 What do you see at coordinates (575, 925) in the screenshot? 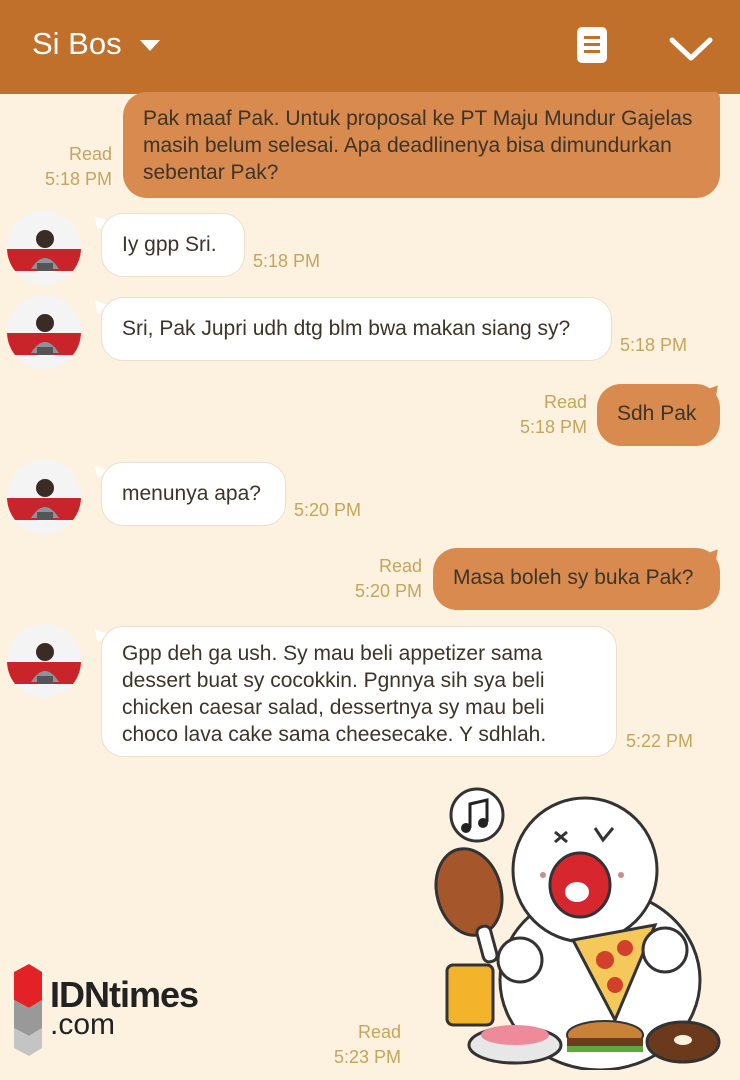
I see `eating-character-sticker` at bounding box center [575, 925].